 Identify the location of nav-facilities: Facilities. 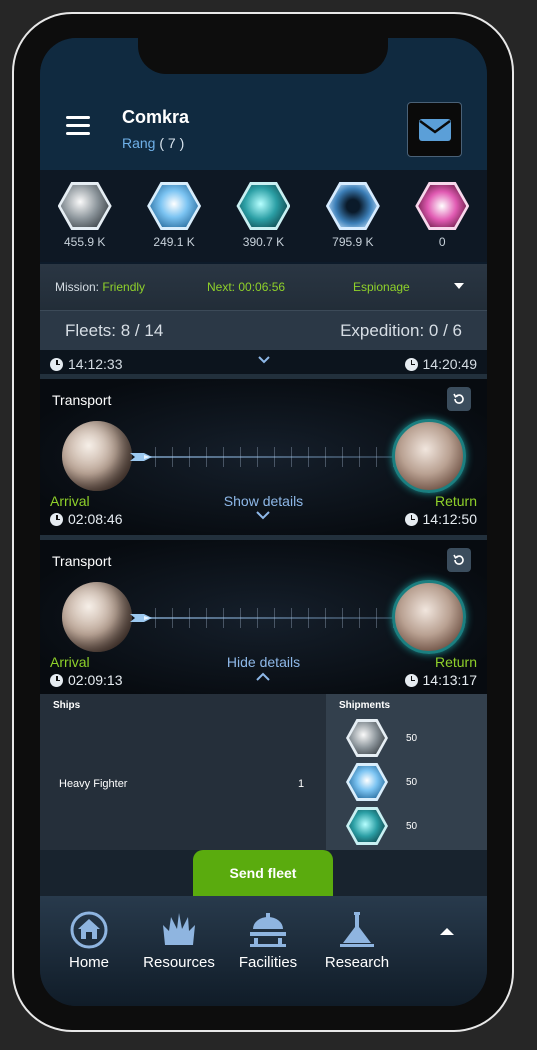
(268, 940).